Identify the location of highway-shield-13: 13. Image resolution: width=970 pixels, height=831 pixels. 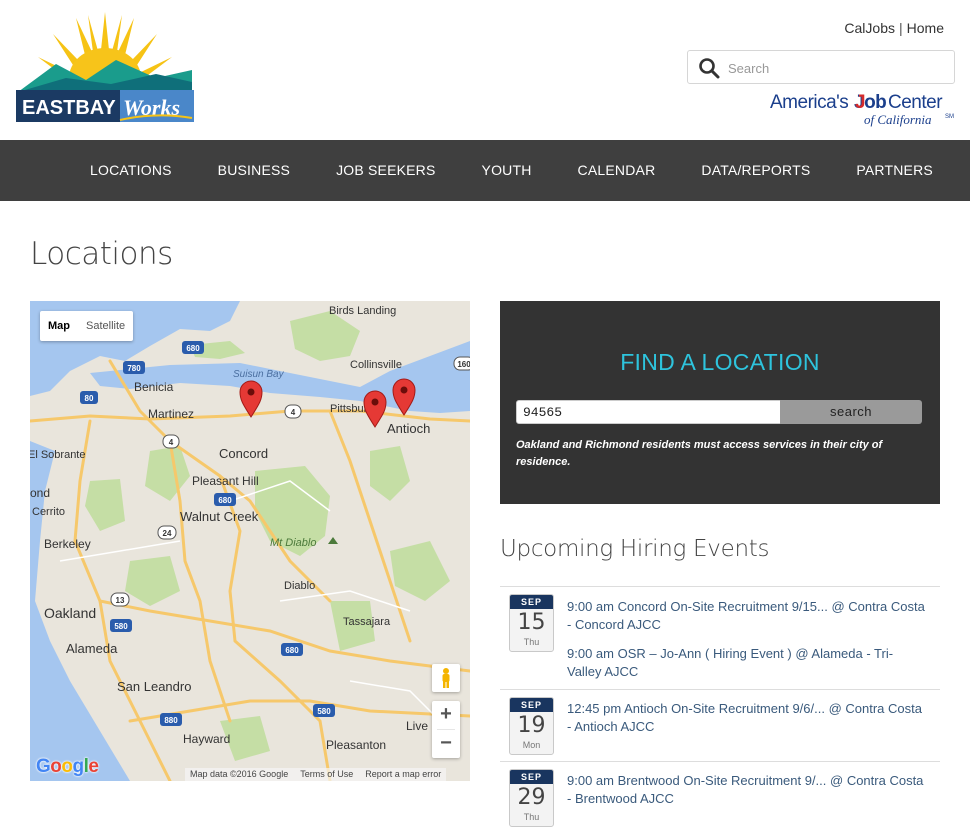
(120, 599).